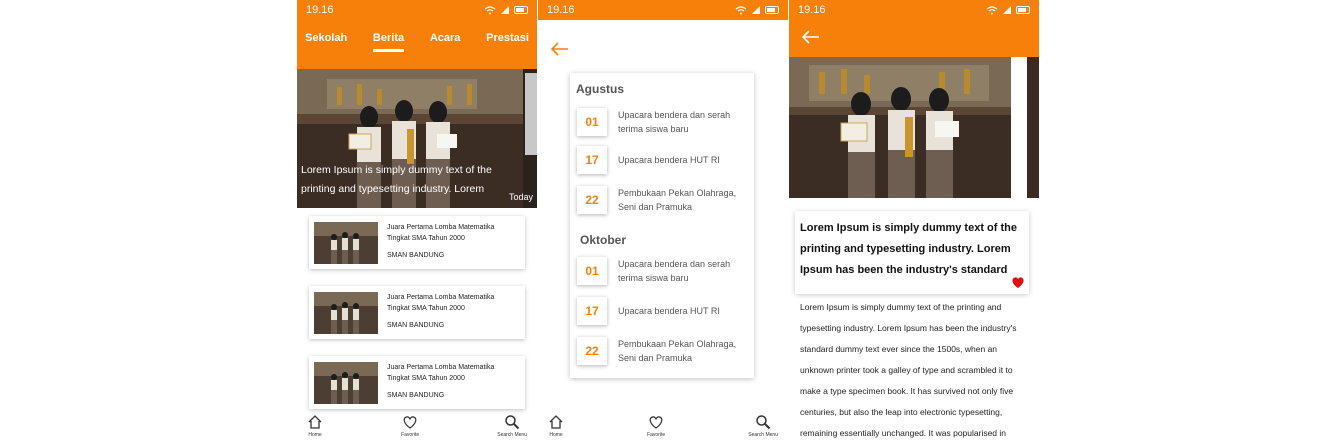  What do you see at coordinates (900, 127) in the screenshot?
I see `article-photo` at bounding box center [900, 127].